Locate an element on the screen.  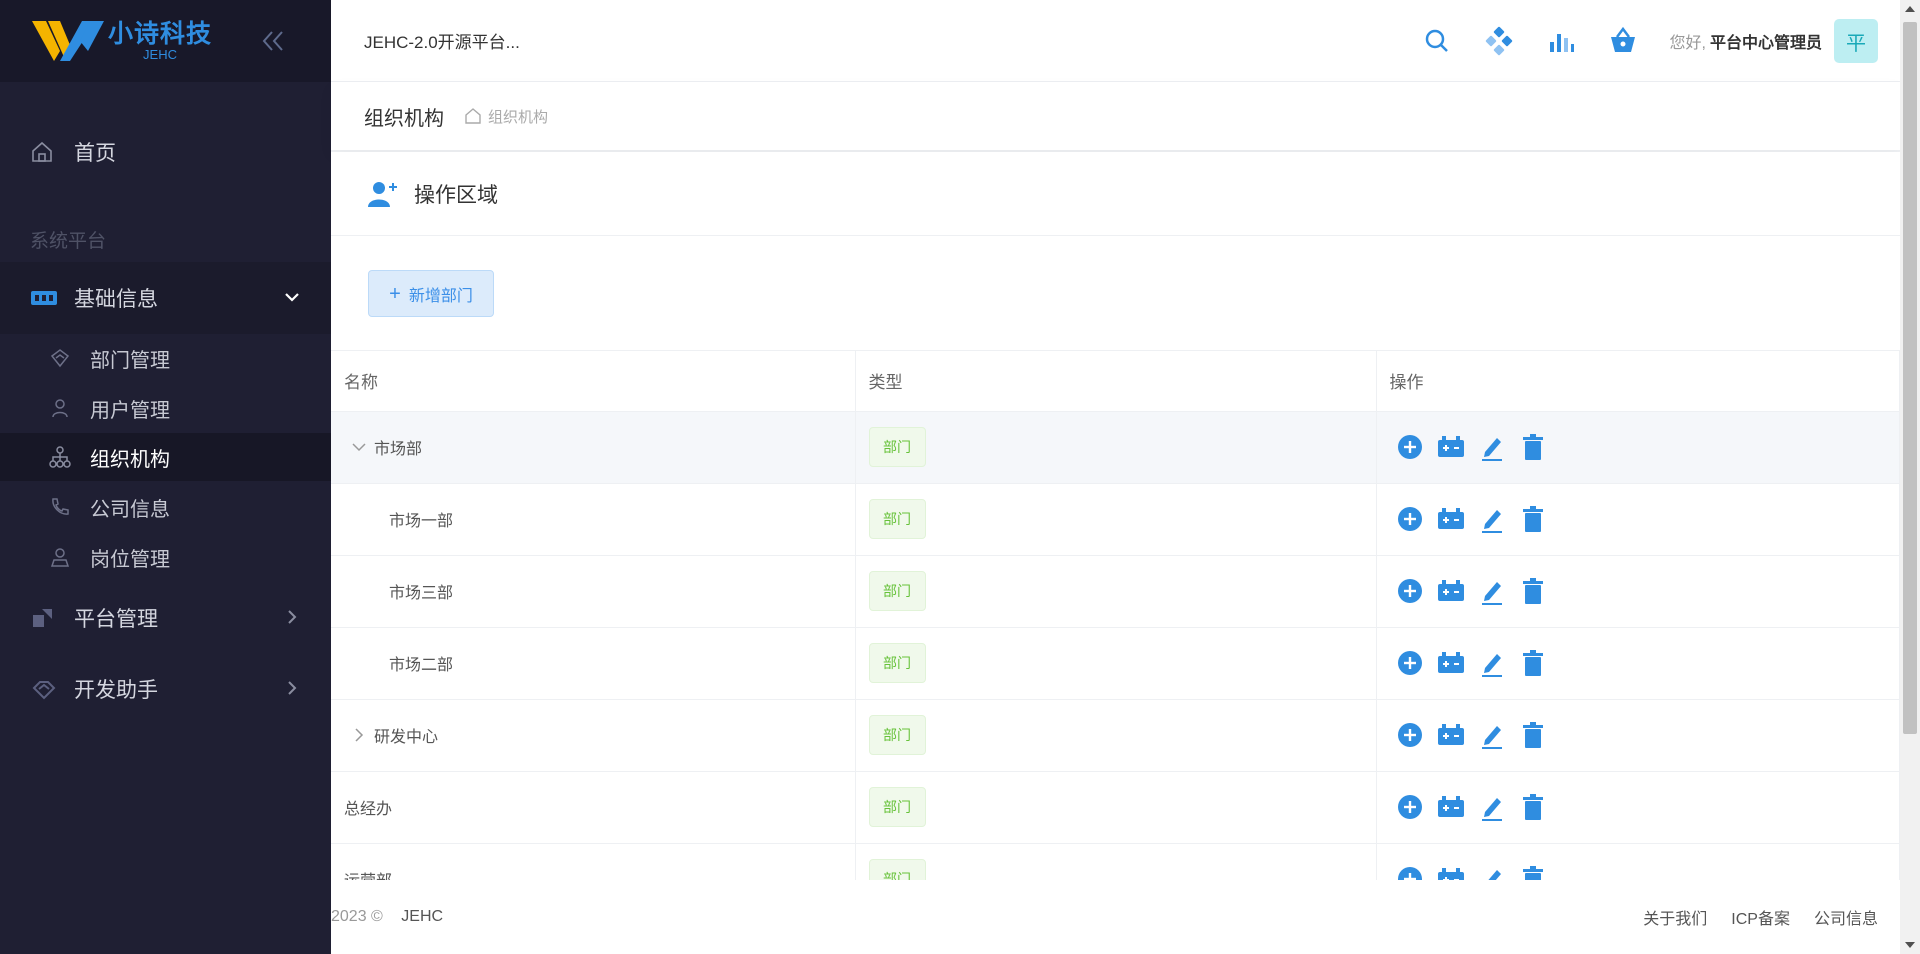
apps-icon is located at coordinates (1499, 41).